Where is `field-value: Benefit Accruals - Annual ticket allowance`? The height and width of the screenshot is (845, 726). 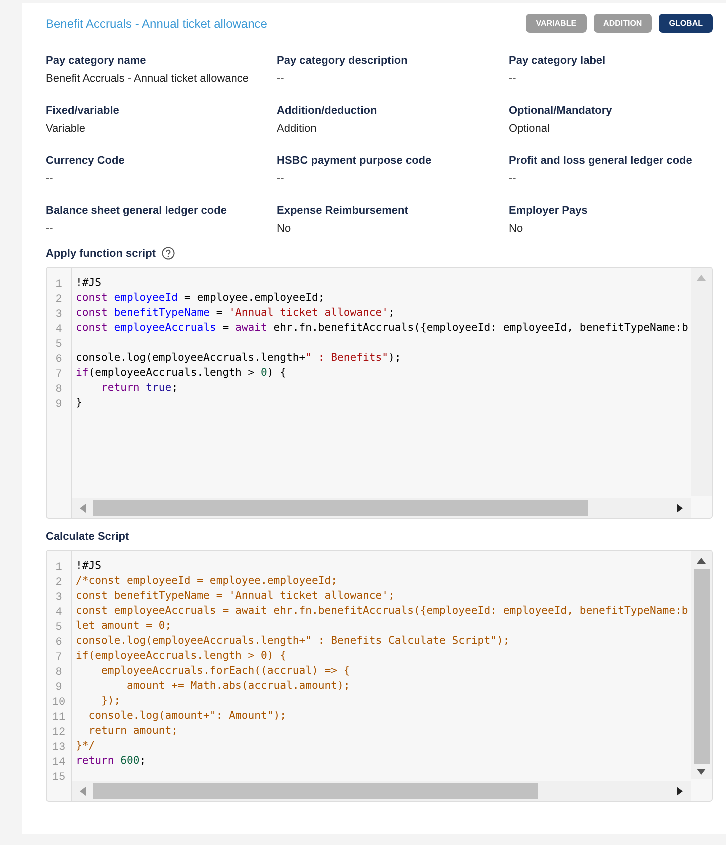 field-value: Benefit Accruals - Annual ticket allowance is located at coordinates (148, 79).